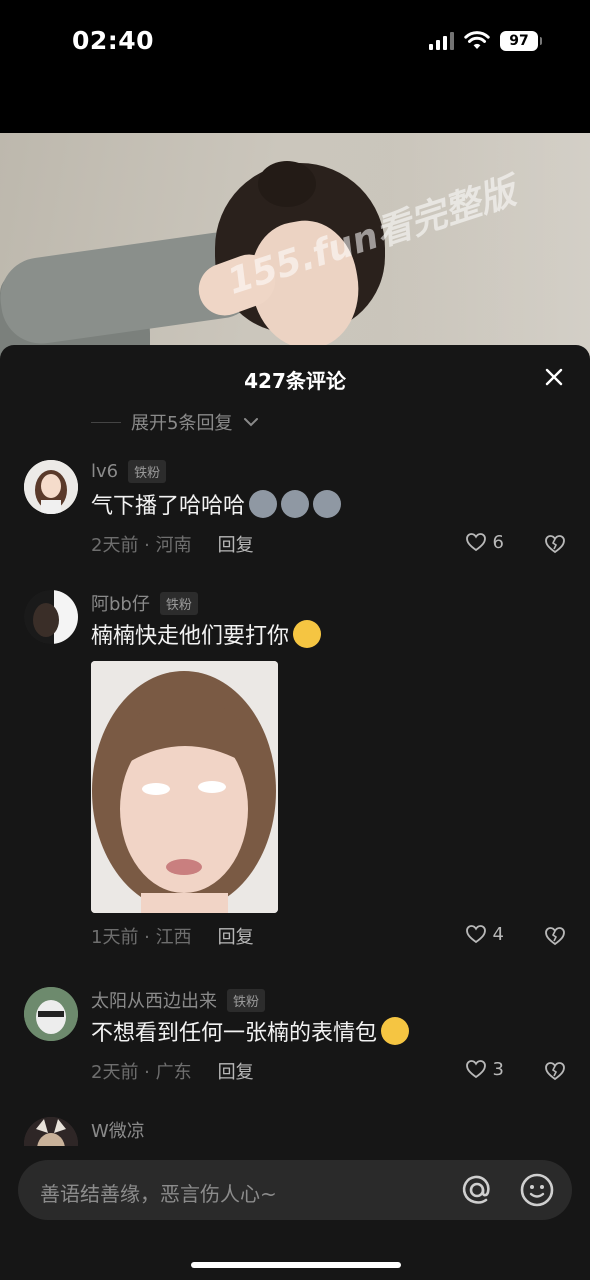 The height and width of the screenshot is (1280, 590). I want to click on comment-meta: 1天前 · 江西 回复, so click(172, 936).